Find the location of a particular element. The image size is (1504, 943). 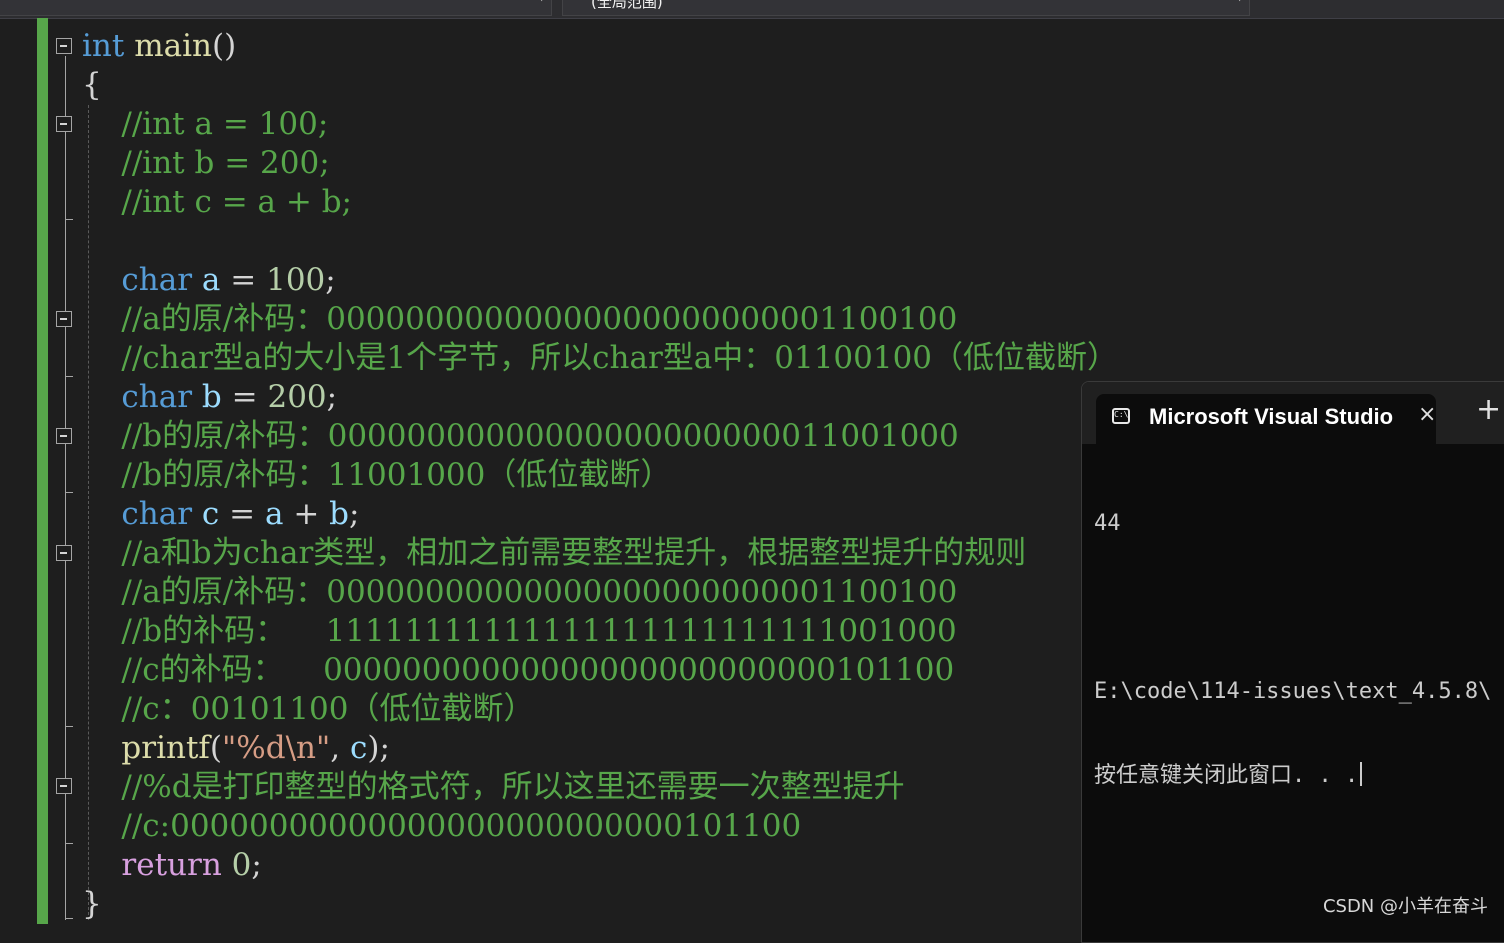

code-line: printf("%d\n", c); is located at coordinates (236, 748).